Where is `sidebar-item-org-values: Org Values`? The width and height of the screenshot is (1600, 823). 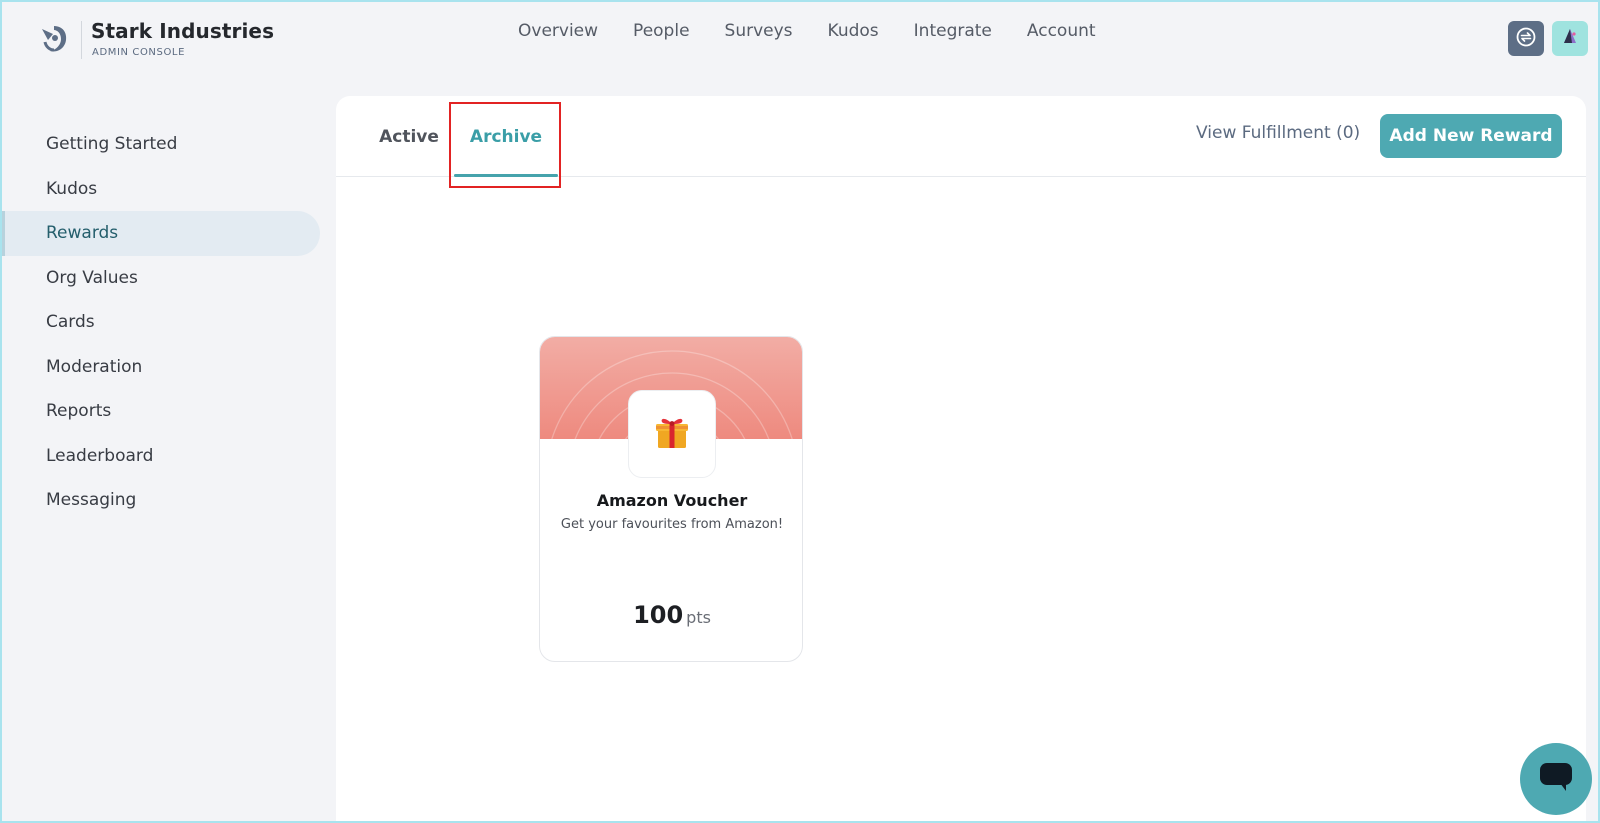 sidebar-item-org-values: Org Values is located at coordinates (161, 278).